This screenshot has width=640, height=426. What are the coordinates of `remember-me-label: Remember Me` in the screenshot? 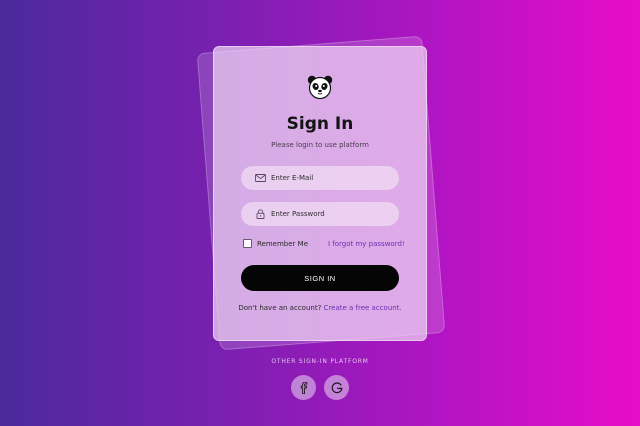 It's located at (282, 243).